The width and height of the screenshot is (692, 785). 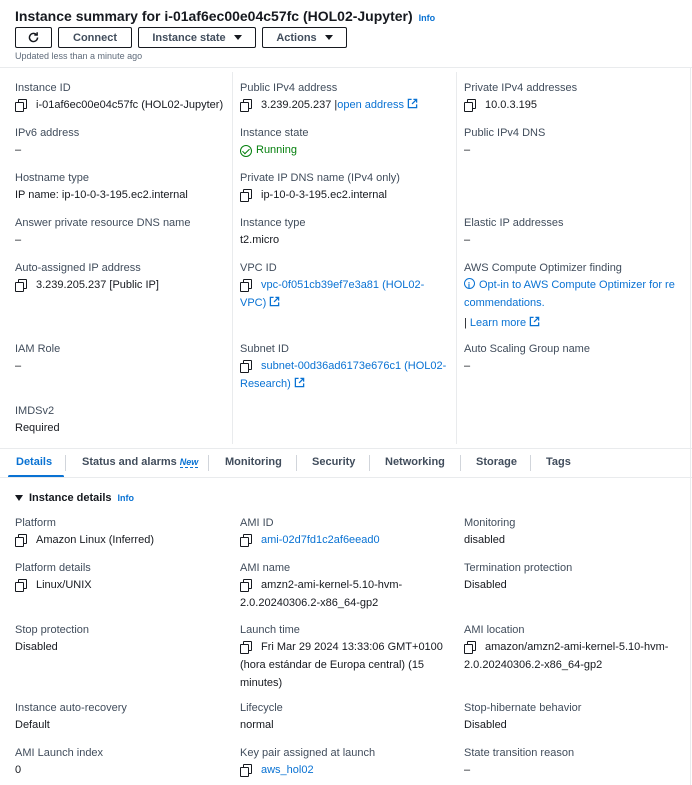 I want to click on field-value-cont: Research), so click(x=347, y=384).